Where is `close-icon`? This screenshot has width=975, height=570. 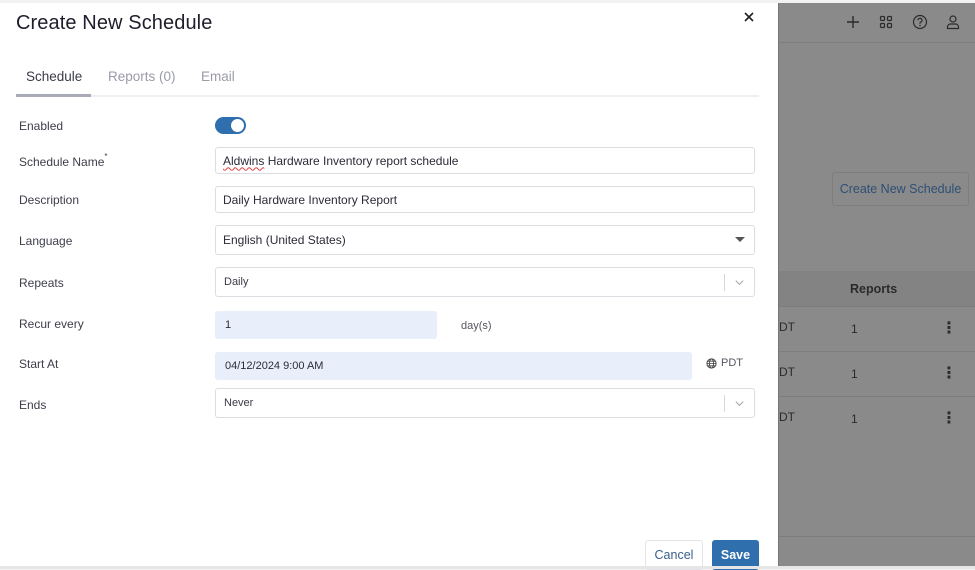 close-icon is located at coordinates (749, 19).